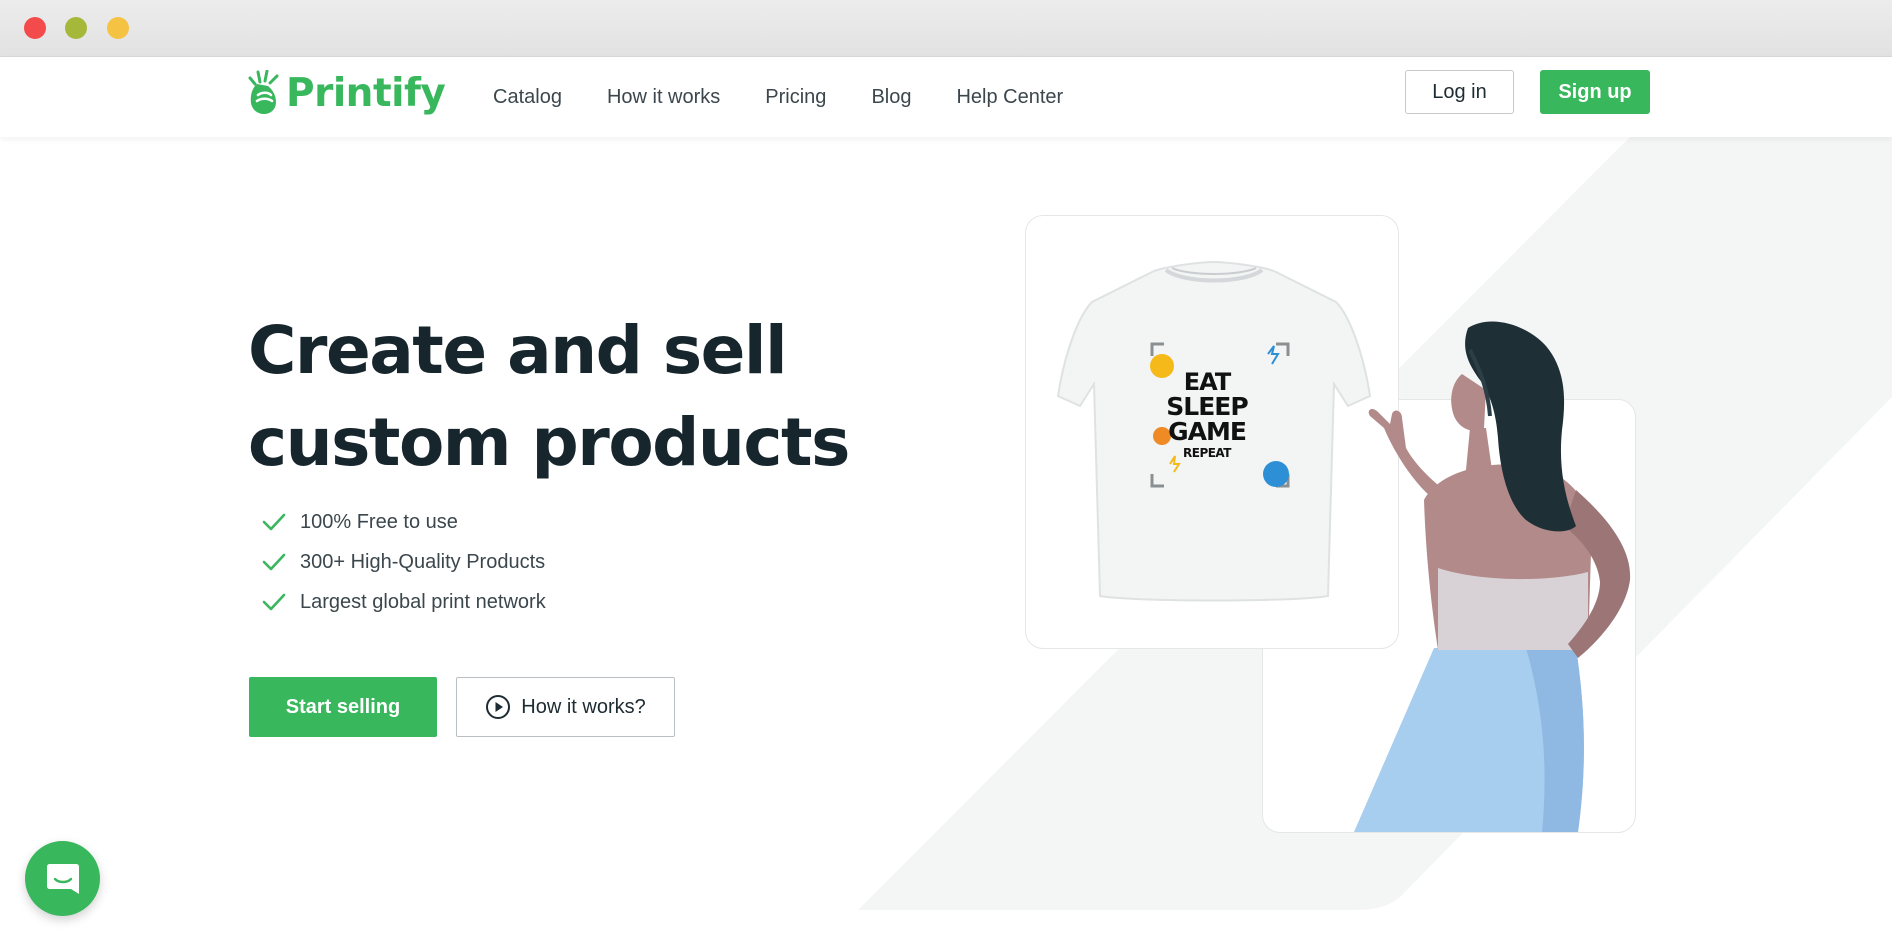 The height and width of the screenshot is (931, 1892). I want to click on feature-item: 300+ High-Quality Products, so click(404, 562).